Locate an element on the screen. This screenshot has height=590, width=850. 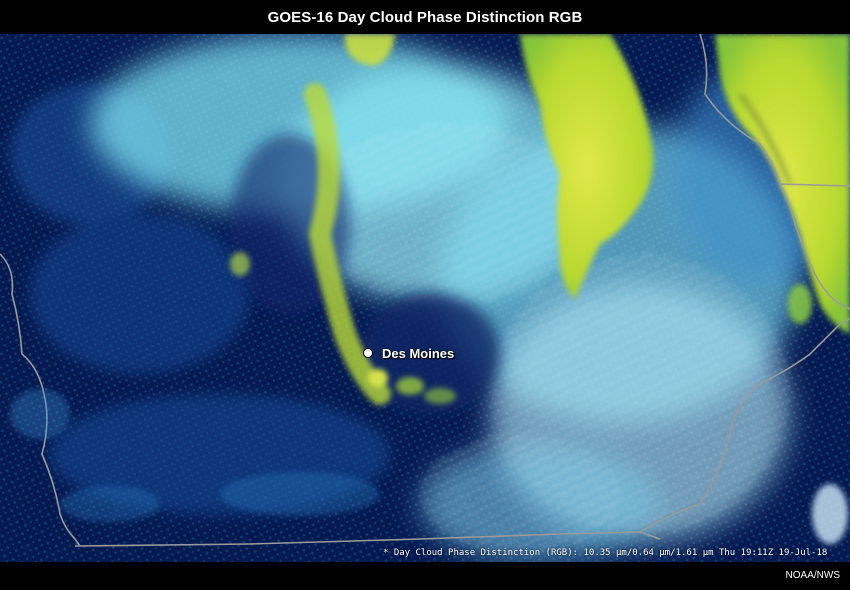
footer-bar is located at coordinates (425, 576).